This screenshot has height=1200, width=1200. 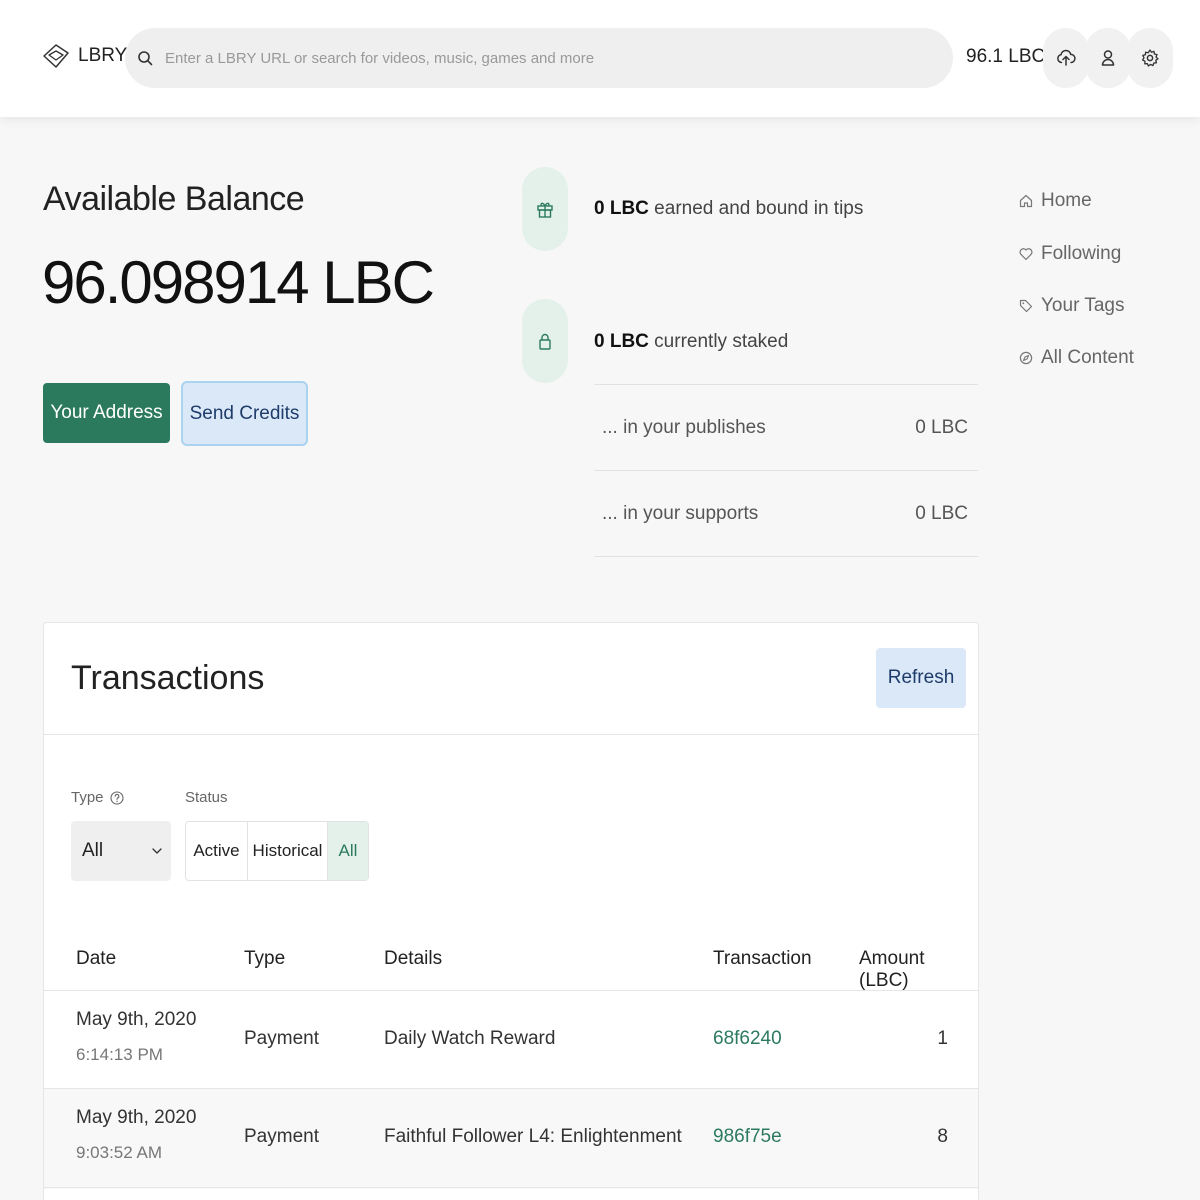 I want to click on search-bar, so click(x=539, y=58).